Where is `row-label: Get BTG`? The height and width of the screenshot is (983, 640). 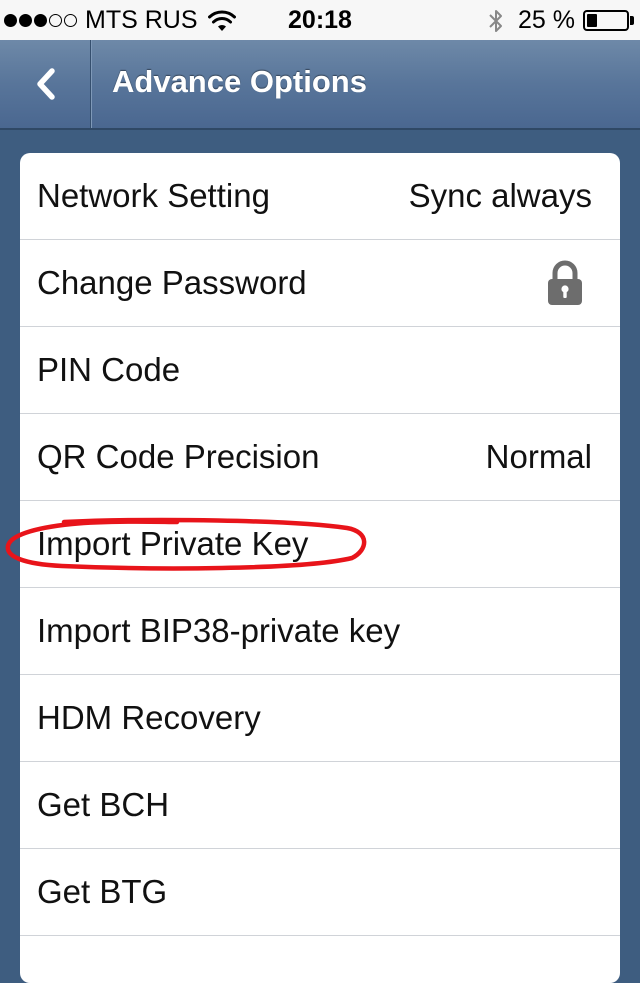 row-label: Get BTG is located at coordinates (102, 891).